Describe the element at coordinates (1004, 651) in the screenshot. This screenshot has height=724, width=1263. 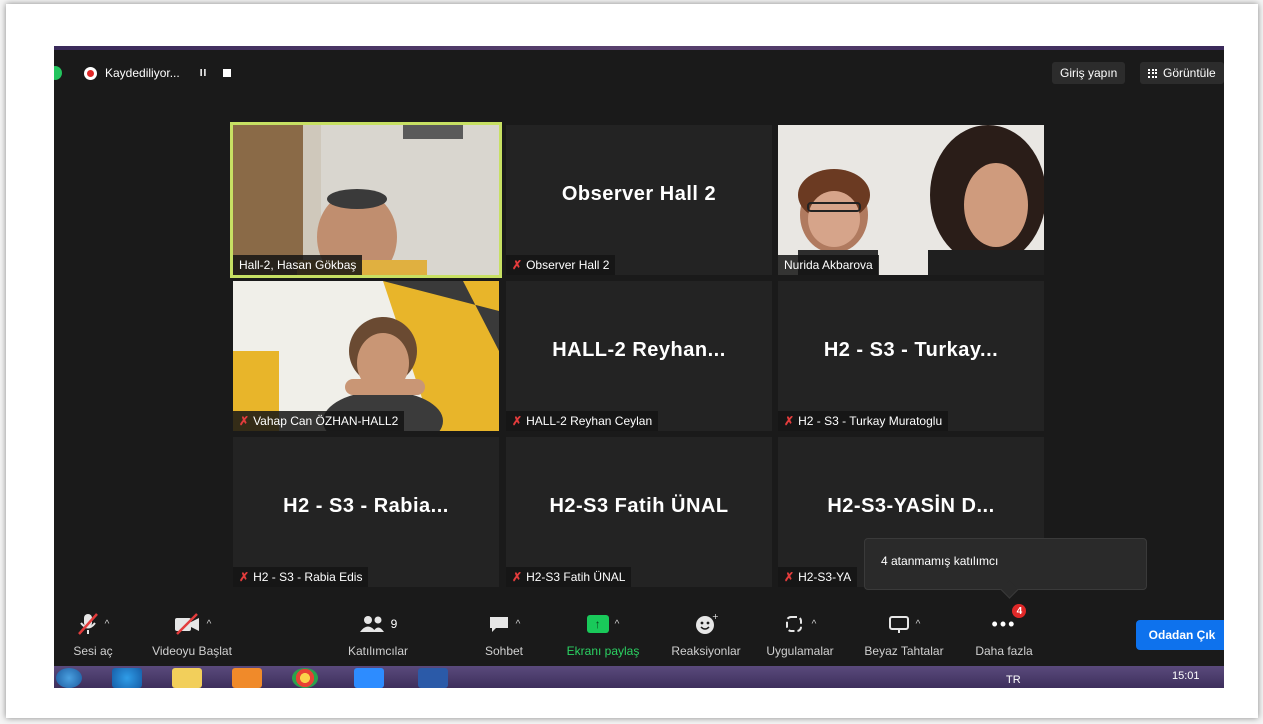
I see `more-label: Daha fazla` at that location.